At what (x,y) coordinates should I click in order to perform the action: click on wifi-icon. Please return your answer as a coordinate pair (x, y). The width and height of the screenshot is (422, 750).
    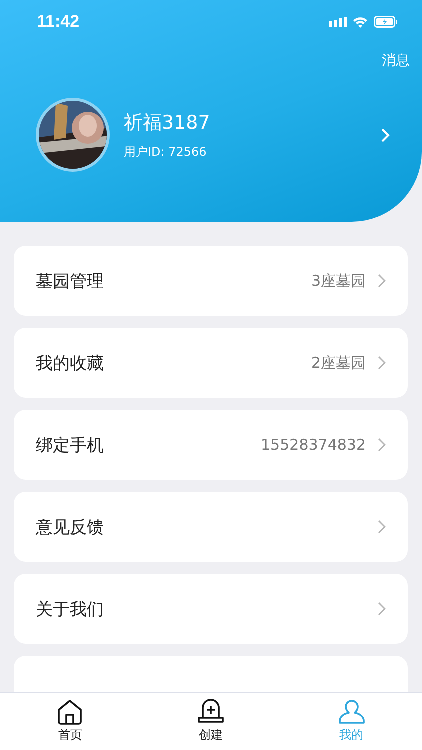
    Looking at the image, I should click on (360, 22).